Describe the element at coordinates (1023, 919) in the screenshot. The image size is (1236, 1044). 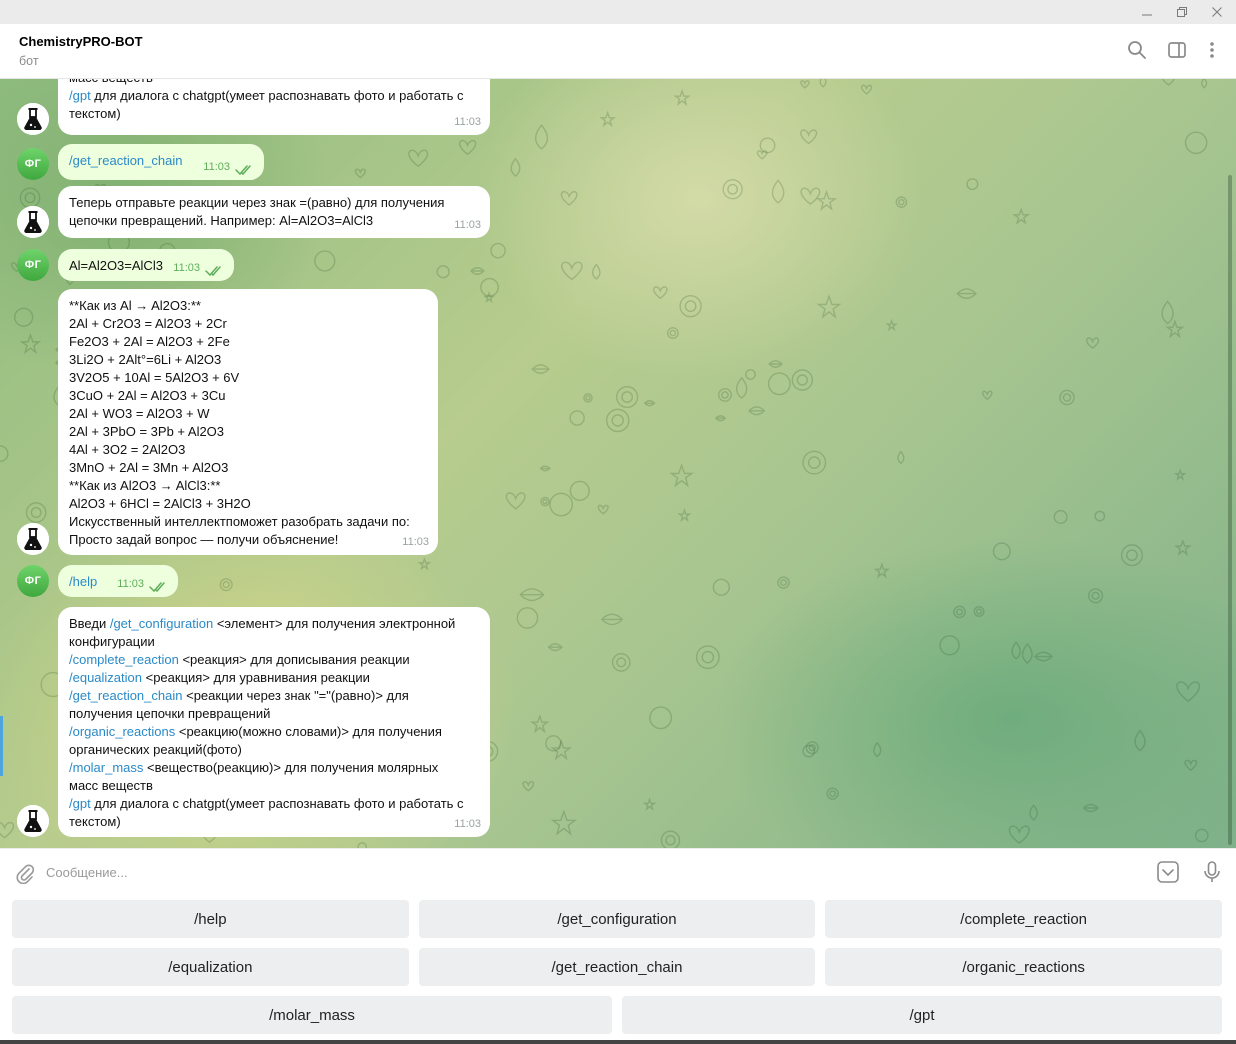
I see `keyboard-button-complete_reaction: /complete_reaction` at that location.